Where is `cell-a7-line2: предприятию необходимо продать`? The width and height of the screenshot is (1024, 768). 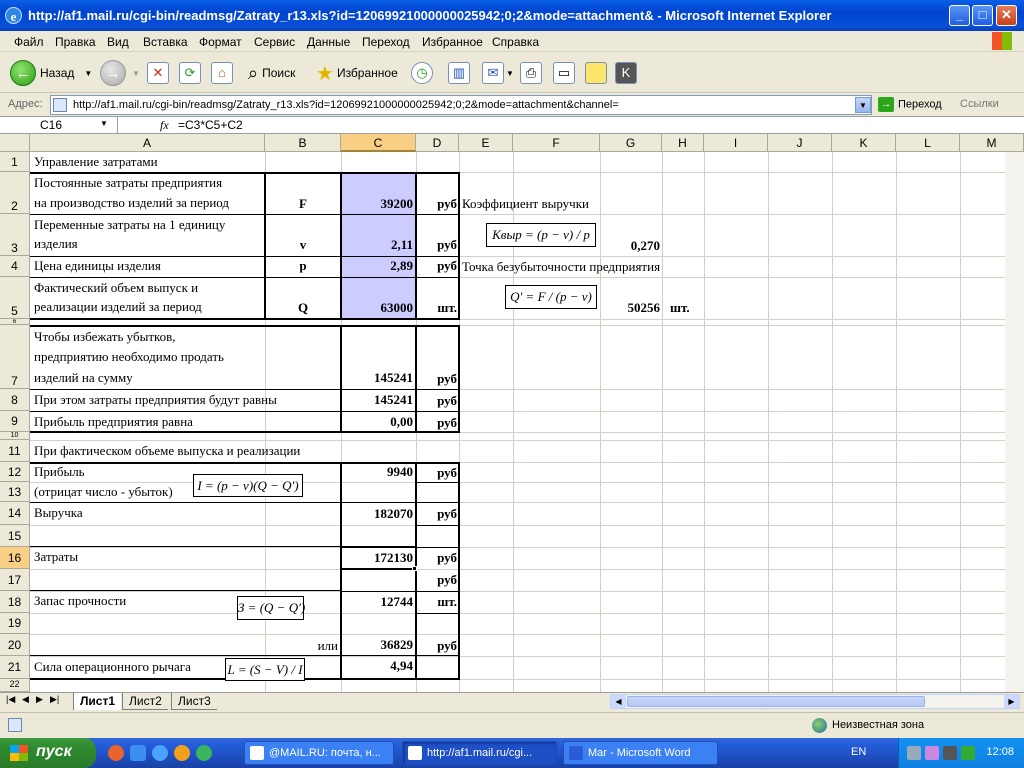
cell-a7-line2: предприятию необходимо продать is located at coordinates (129, 357).